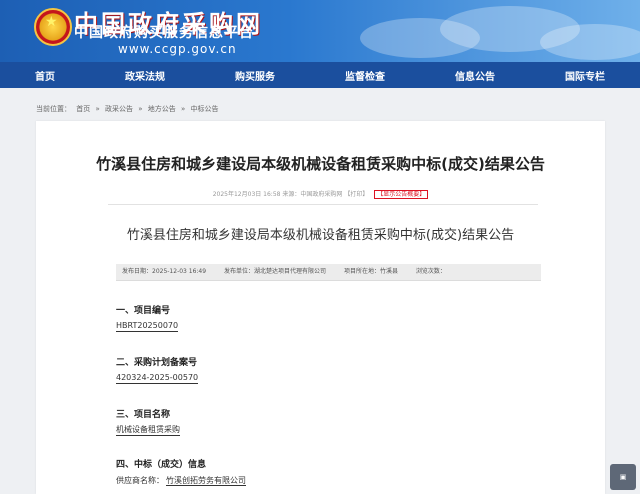 This screenshot has width=640, height=494. I want to click on divider, so click(323, 204).